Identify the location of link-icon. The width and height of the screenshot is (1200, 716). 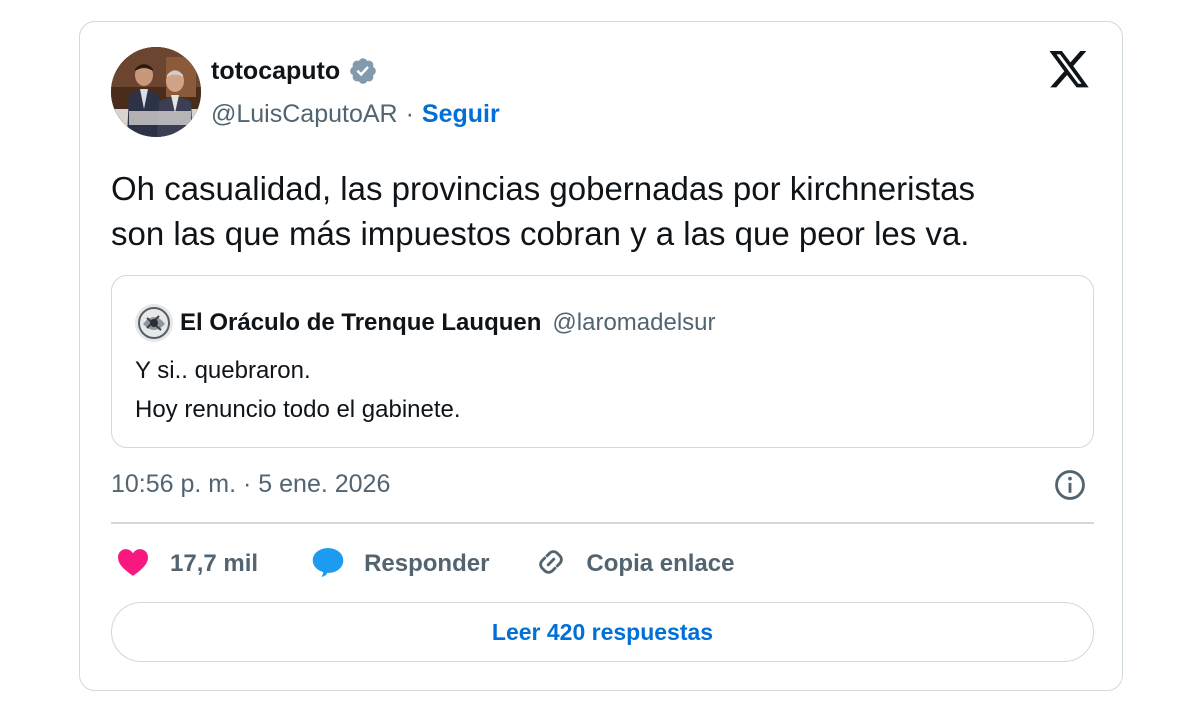
(551, 564).